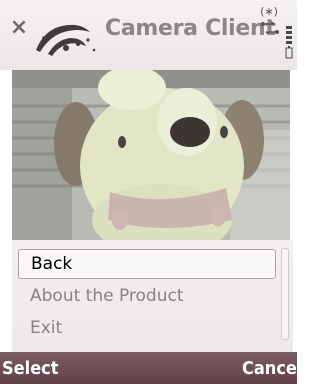 The image size is (320, 384). What do you see at coordinates (66, 40) in the screenshot?
I see `app-logo` at bounding box center [66, 40].